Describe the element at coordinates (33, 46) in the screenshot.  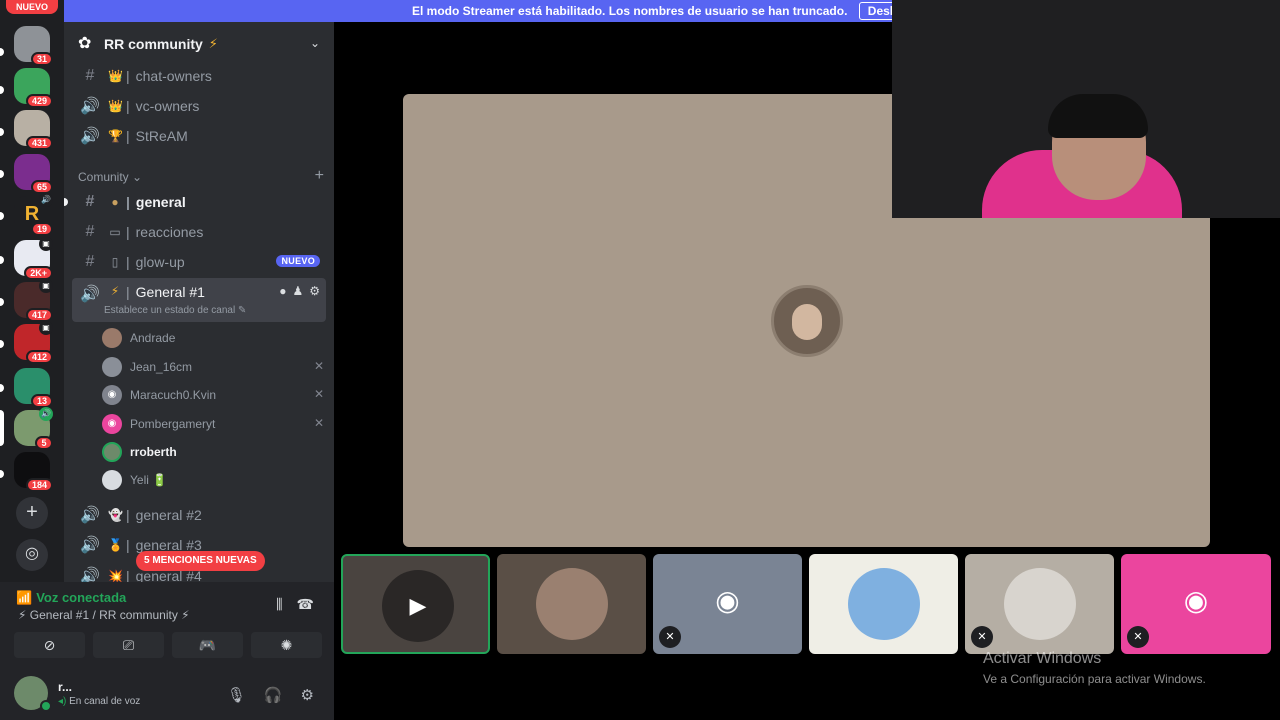
I see `server-1: 31` at that location.